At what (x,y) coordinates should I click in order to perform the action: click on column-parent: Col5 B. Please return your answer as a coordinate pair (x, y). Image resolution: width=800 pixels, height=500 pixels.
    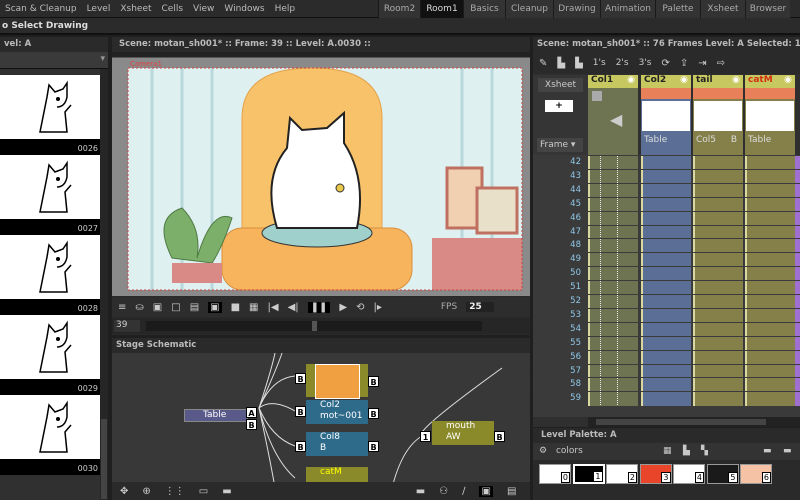
    Looking at the image, I should click on (718, 140).